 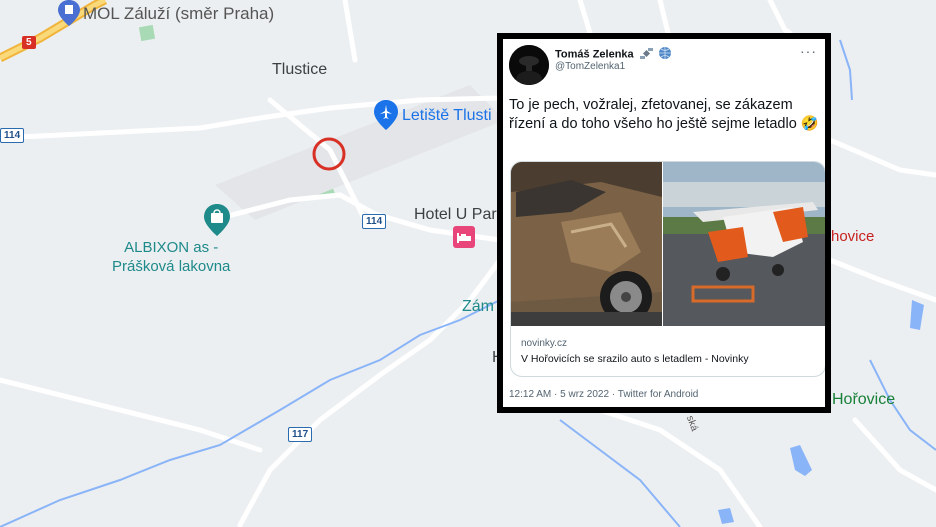 I want to click on satellite-icon, so click(x=646, y=55).